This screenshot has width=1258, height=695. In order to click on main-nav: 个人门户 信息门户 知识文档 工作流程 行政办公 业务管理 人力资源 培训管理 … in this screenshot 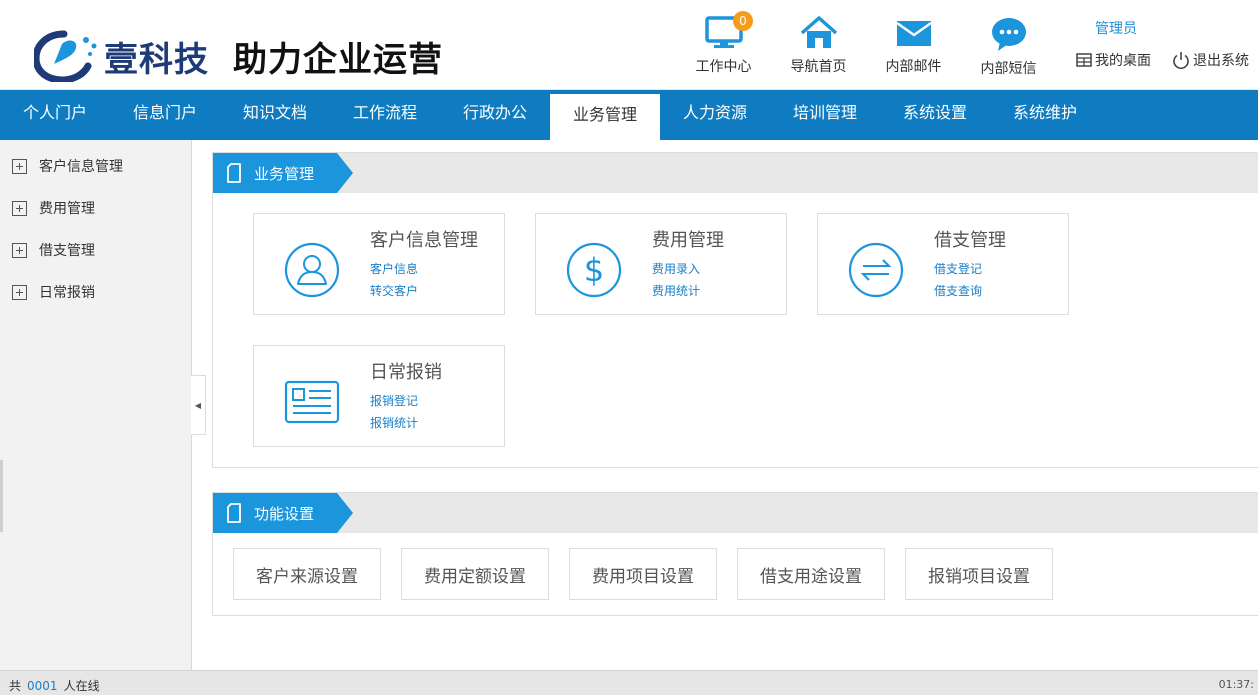, I will do `click(629, 115)`.